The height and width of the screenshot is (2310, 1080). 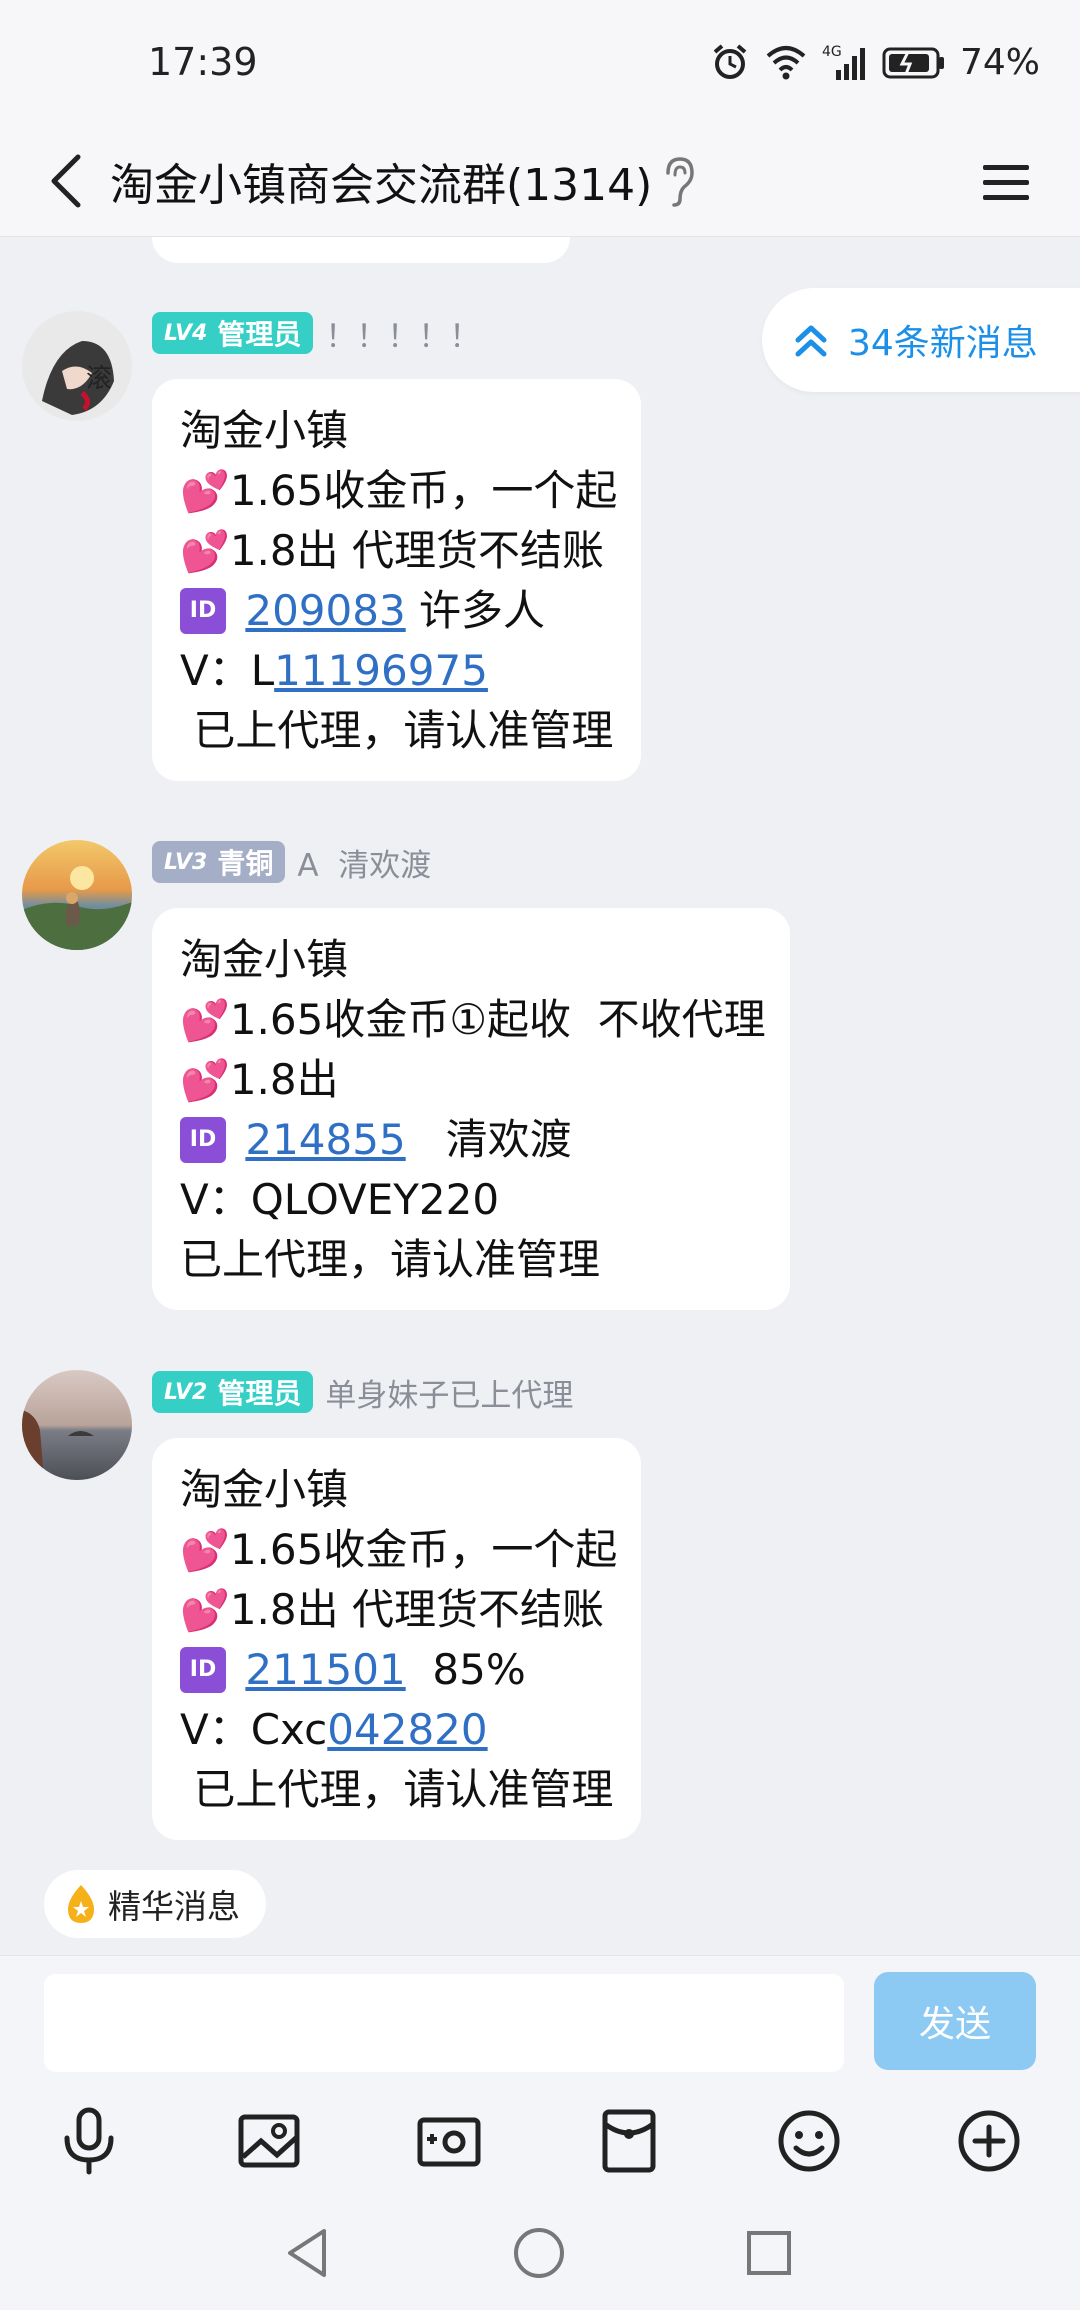 I want to click on avatar: 滚, so click(x=77, y=366).